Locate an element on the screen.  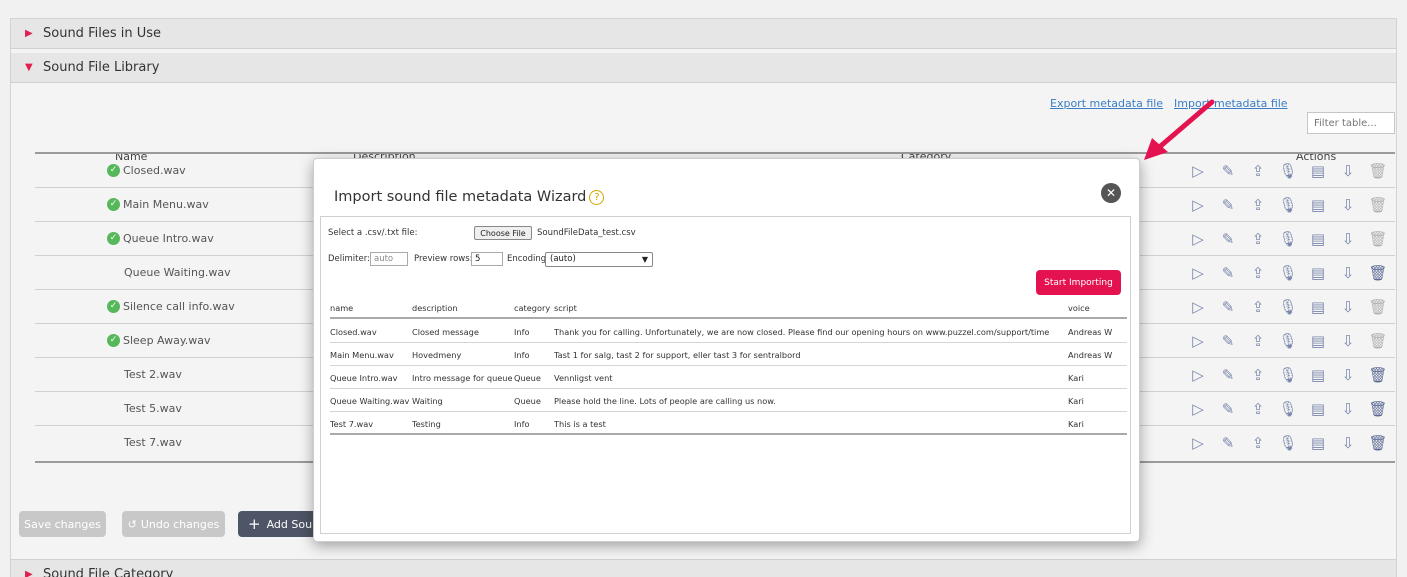
file-name-cell: ✓ Queue Intro.wav is located at coordinates (160, 238).